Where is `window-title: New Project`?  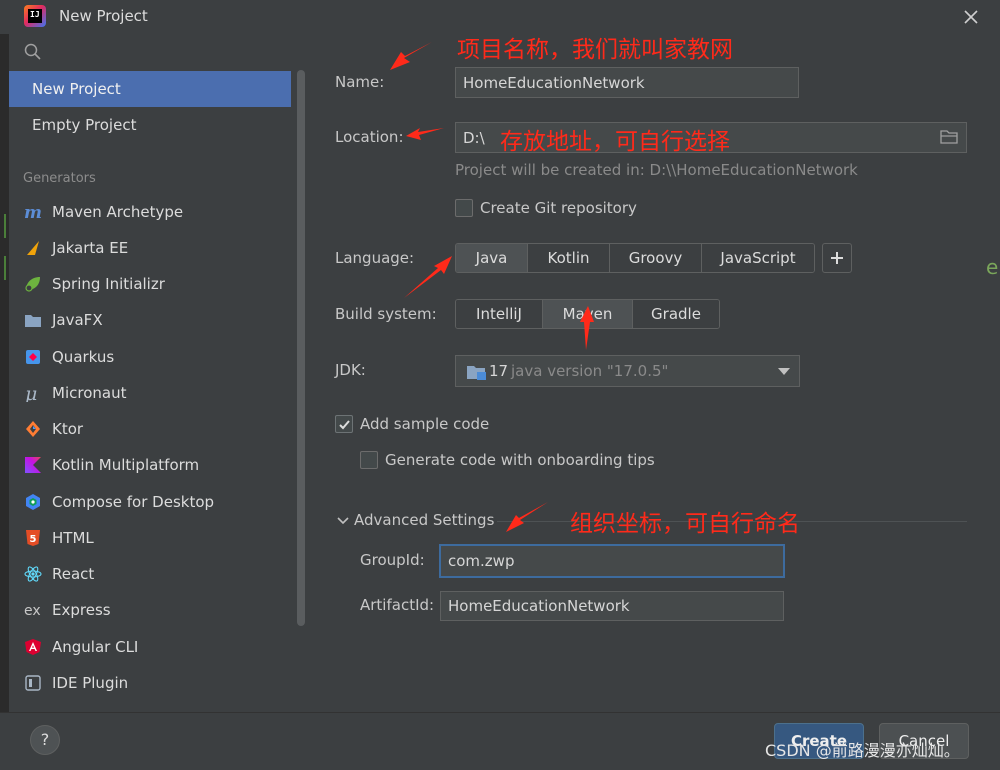
window-title: New Project is located at coordinates (103, 16).